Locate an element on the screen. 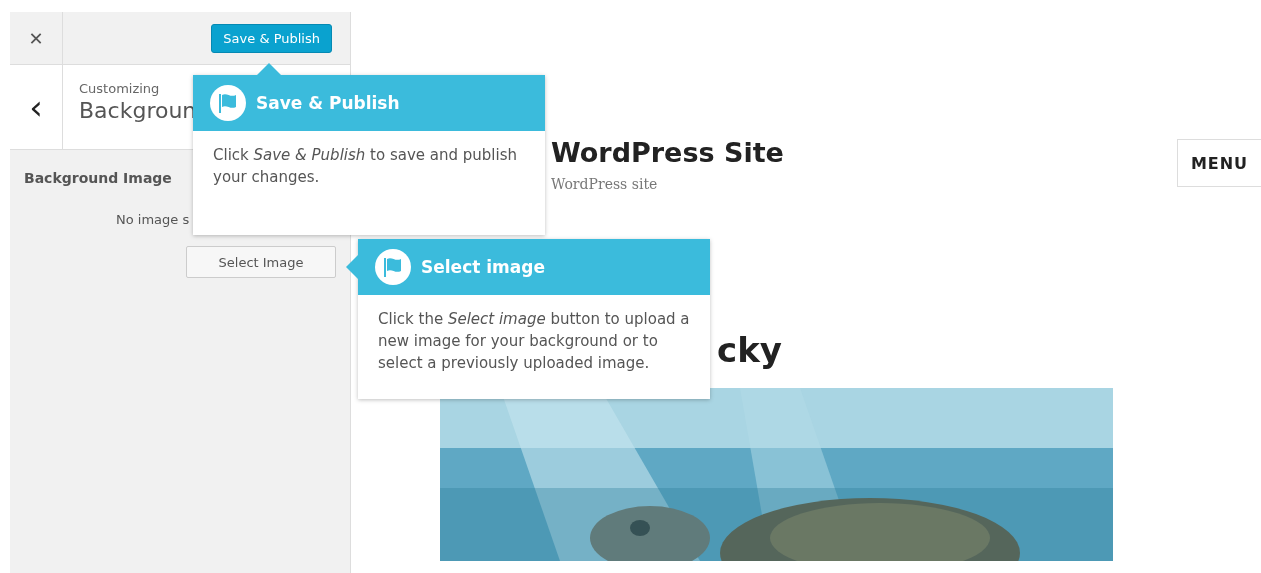 Image resolution: width=1261 pixels, height=573 pixels. popover-text: Click the Select image button to upload a new image for your background or to select a previously uploaded image. is located at coordinates (534, 341).